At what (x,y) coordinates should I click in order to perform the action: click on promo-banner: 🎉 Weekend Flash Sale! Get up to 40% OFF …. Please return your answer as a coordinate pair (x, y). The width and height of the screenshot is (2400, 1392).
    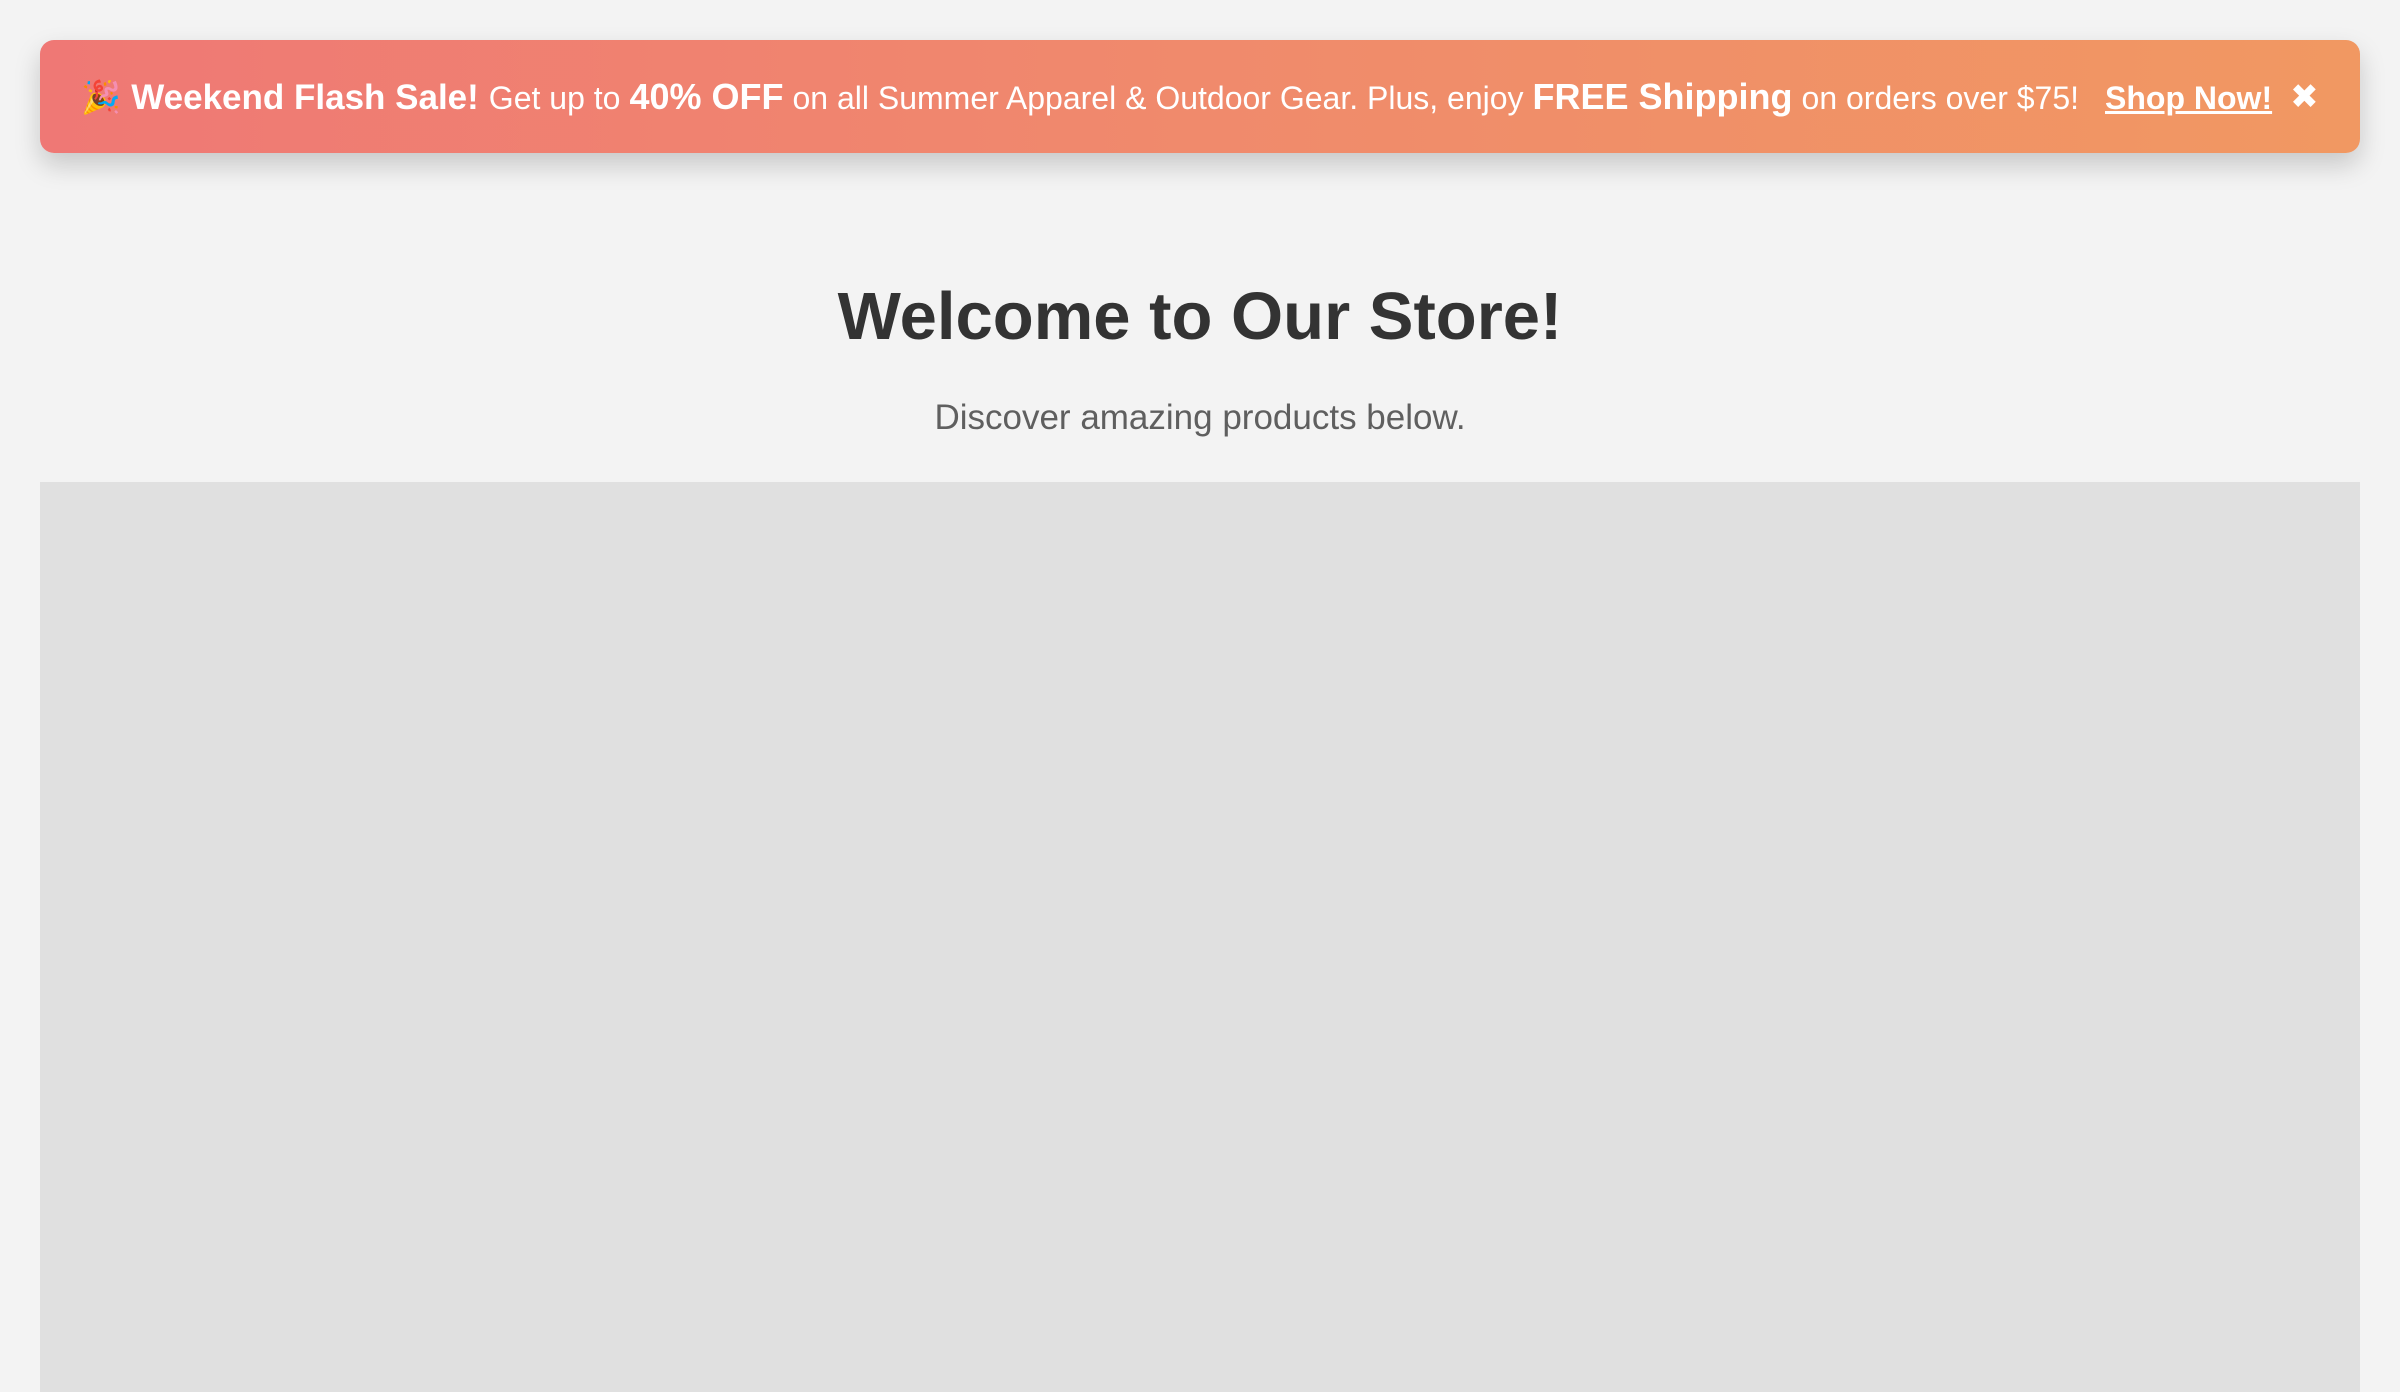
    Looking at the image, I should click on (1200, 96).